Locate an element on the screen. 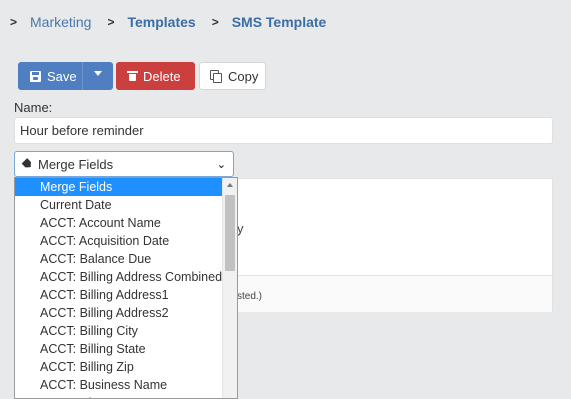 This screenshot has width=571, height=399. save-icon is located at coordinates (35, 76).